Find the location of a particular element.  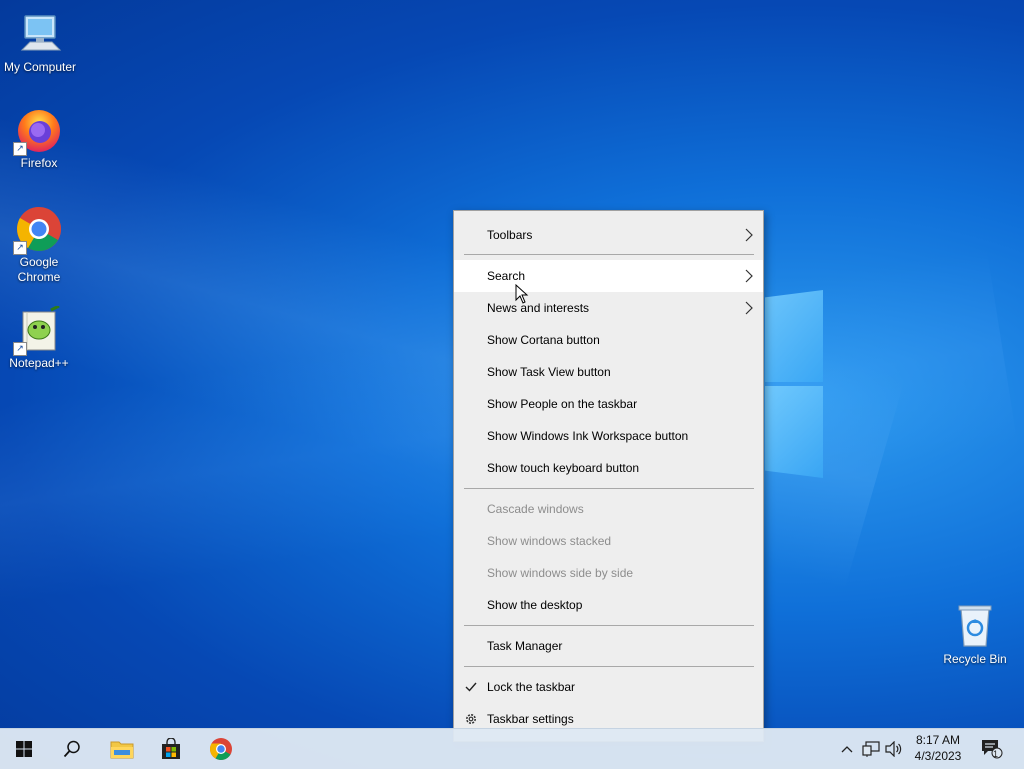

speaker-icon is located at coordinates (893, 749).